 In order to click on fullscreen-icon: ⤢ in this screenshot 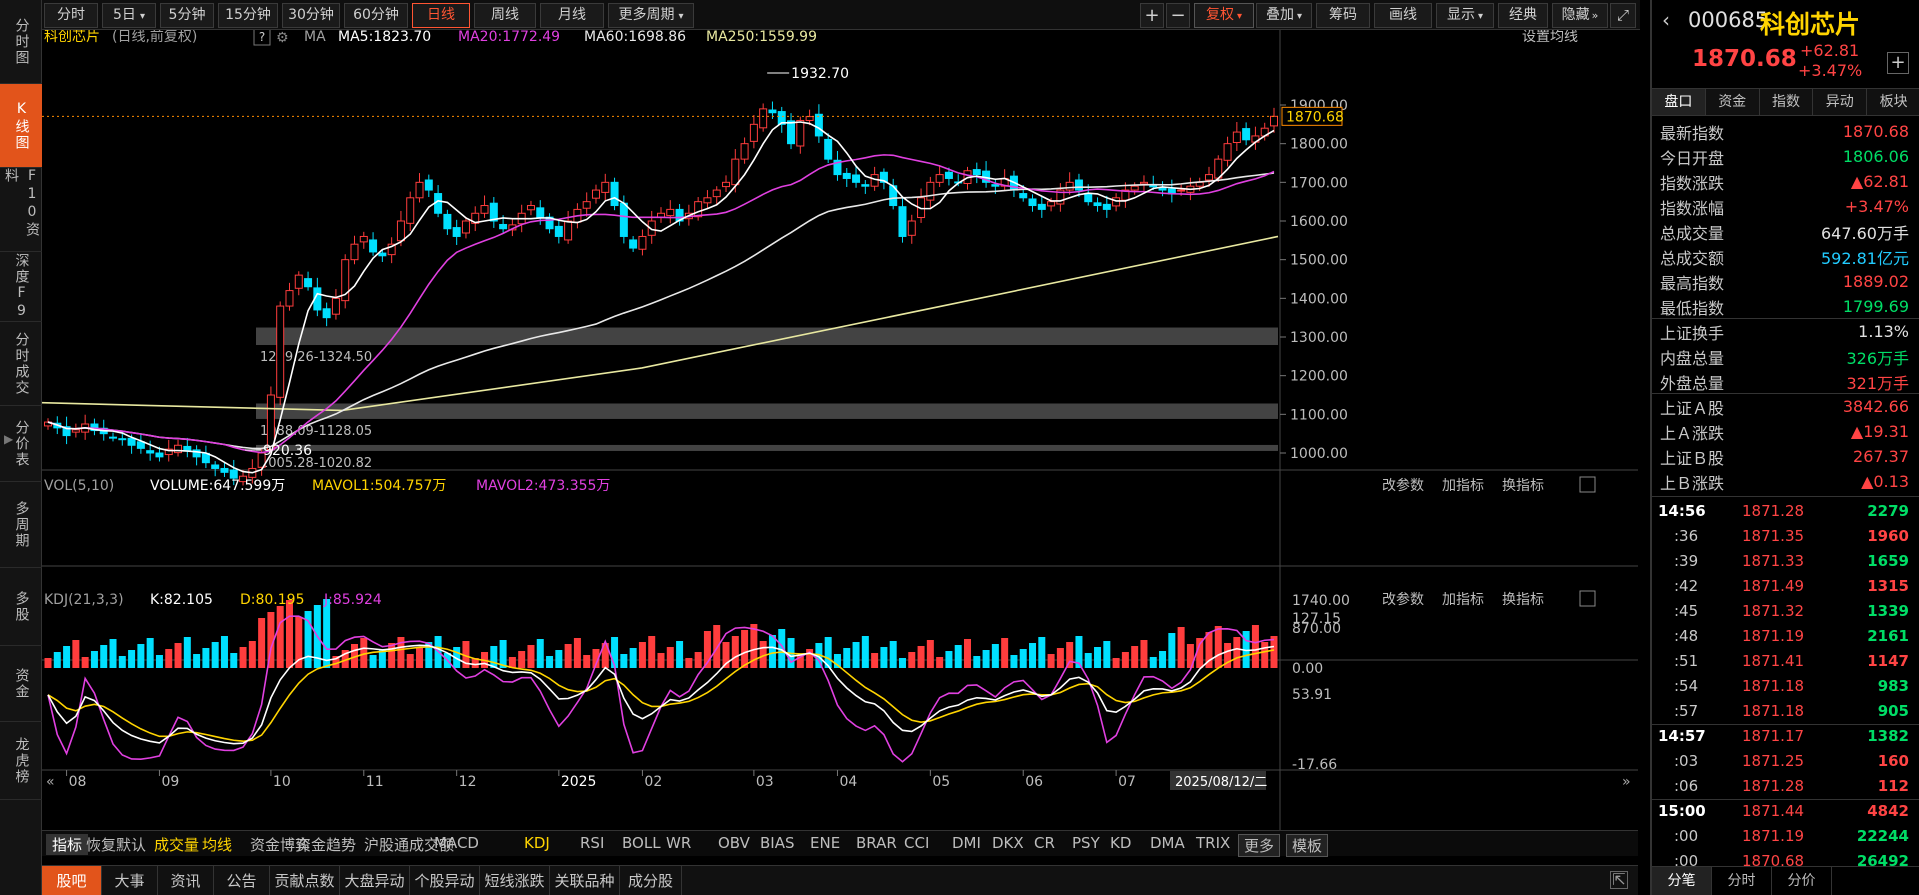, I will do `click(1623, 15)`.